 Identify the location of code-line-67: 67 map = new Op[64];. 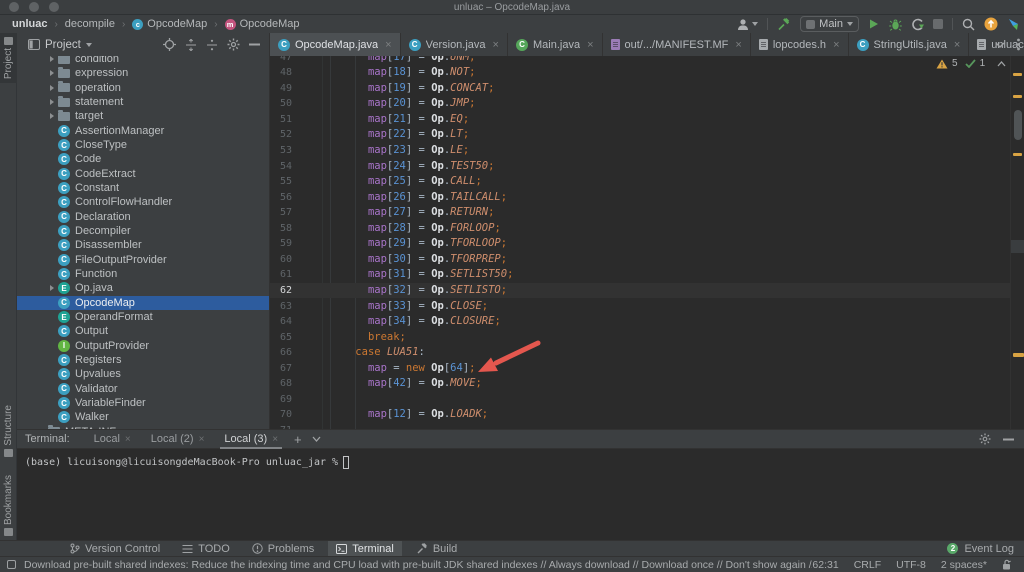
(640, 369).